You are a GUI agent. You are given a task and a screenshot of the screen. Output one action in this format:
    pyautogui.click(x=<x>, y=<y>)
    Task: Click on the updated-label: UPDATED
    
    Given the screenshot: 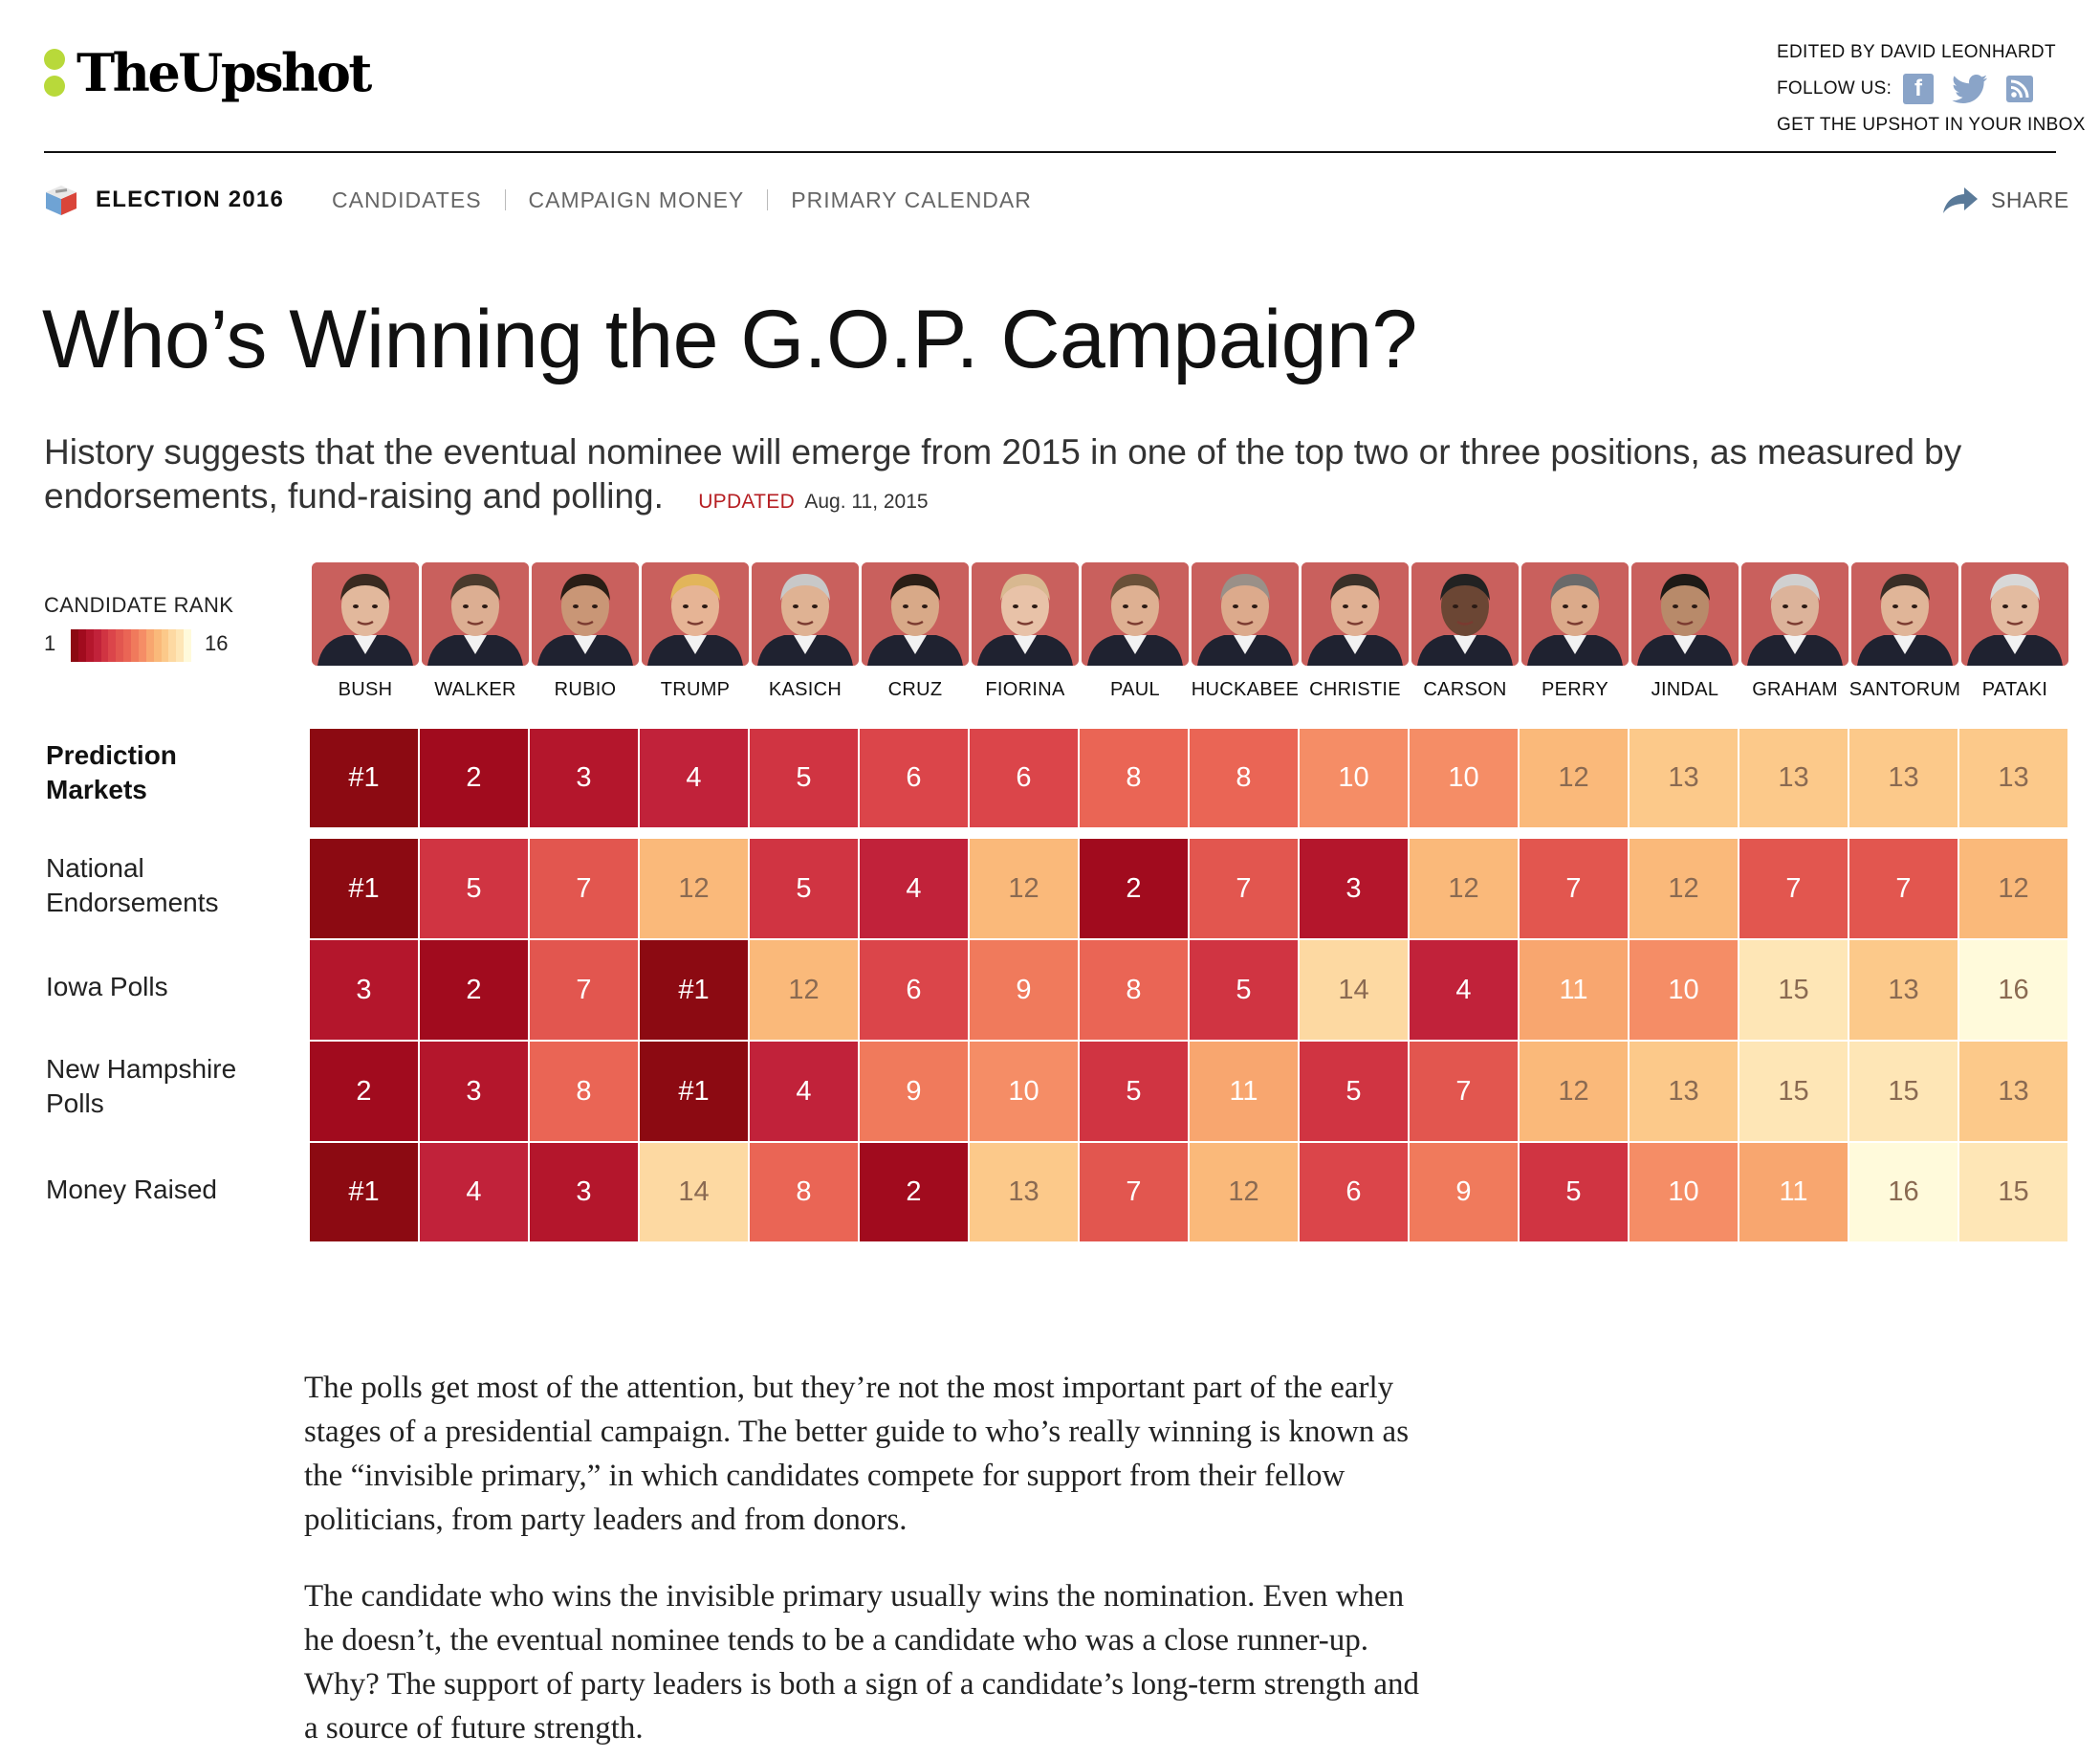 What is the action you would take?
    pyautogui.click(x=747, y=502)
    